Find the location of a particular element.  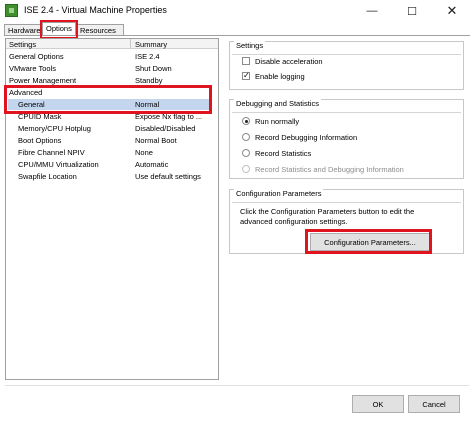

configuration-parameters-title: Configuration Parameters is located at coordinates (279, 193).